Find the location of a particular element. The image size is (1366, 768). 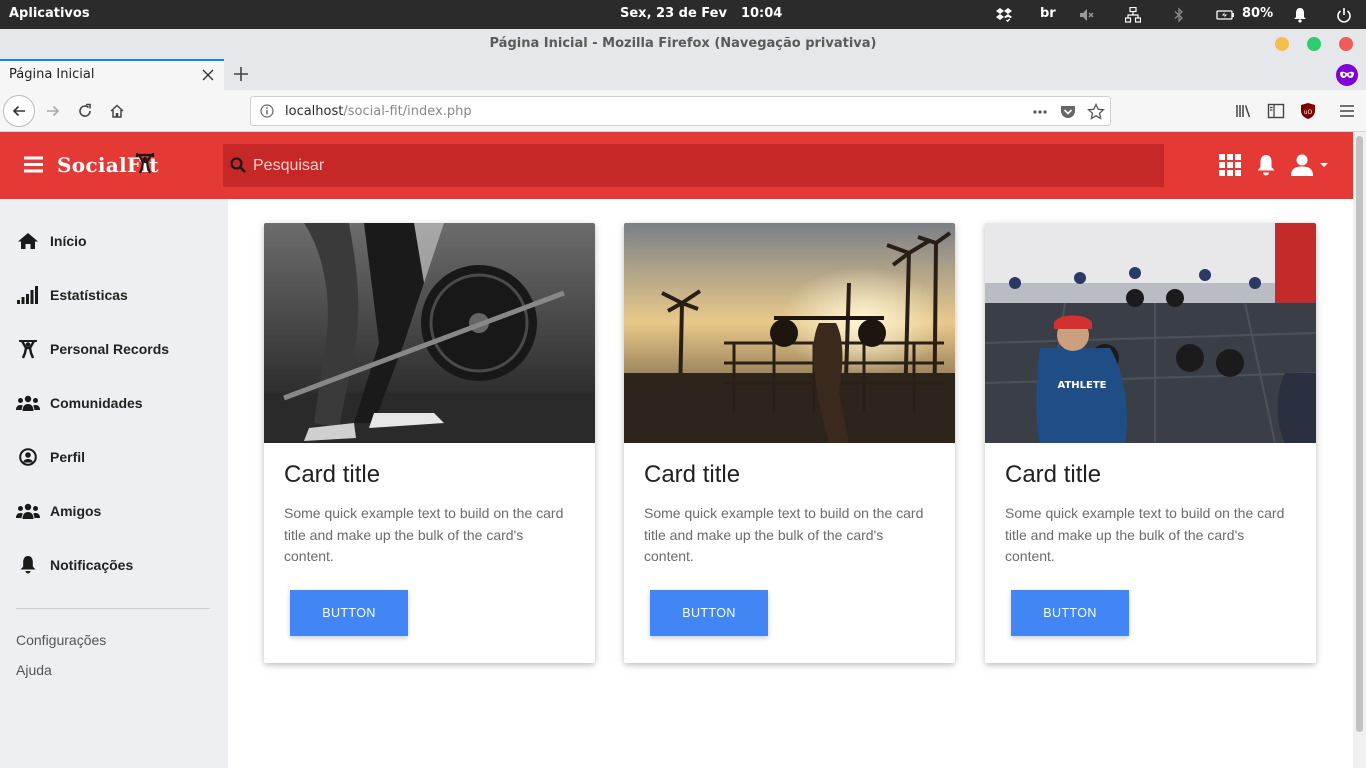

bell-icon is located at coordinates (28, 565).